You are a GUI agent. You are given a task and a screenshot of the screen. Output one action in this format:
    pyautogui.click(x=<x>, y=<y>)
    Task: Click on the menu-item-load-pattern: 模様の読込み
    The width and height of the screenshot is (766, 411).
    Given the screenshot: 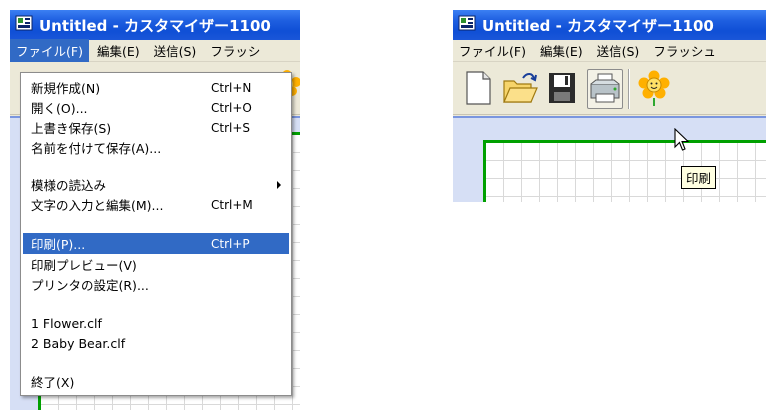 What is the action you would take?
    pyautogui.click(x=156, y=184)
    